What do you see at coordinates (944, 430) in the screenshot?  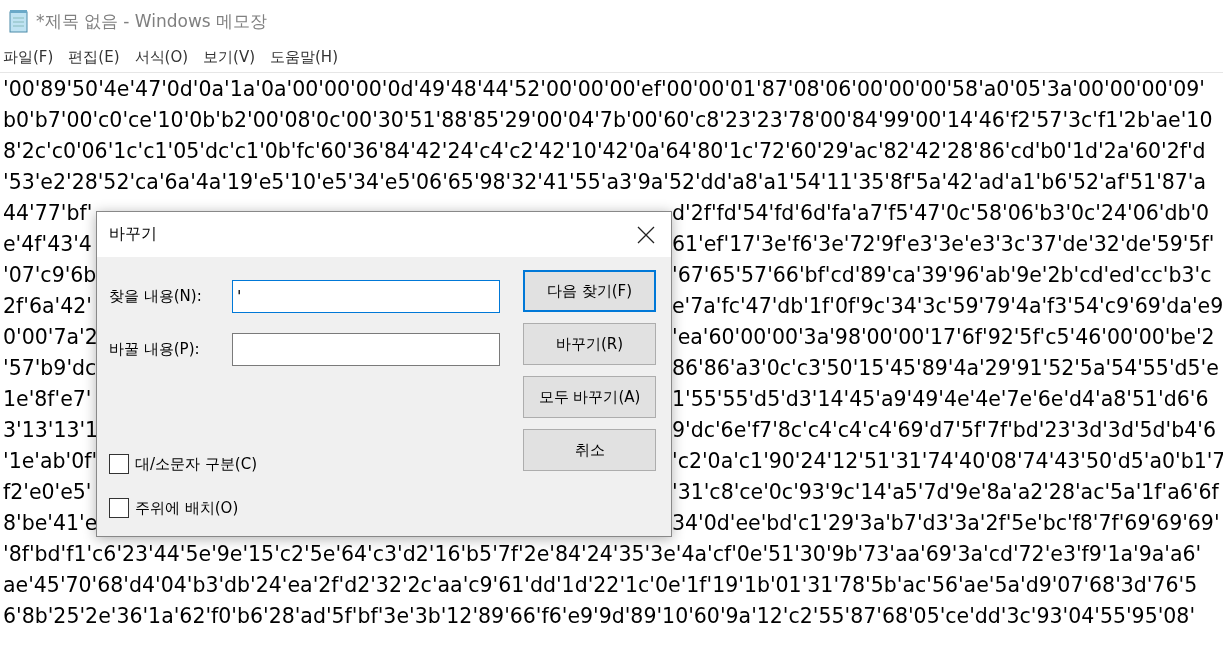 I see `text-line: 9'dc'6e'f7'8c'c4'c4'c4'69'd7'5f'7f'bd'23'3d'3d'5d'b4'6` at bounding box center [944, 430].